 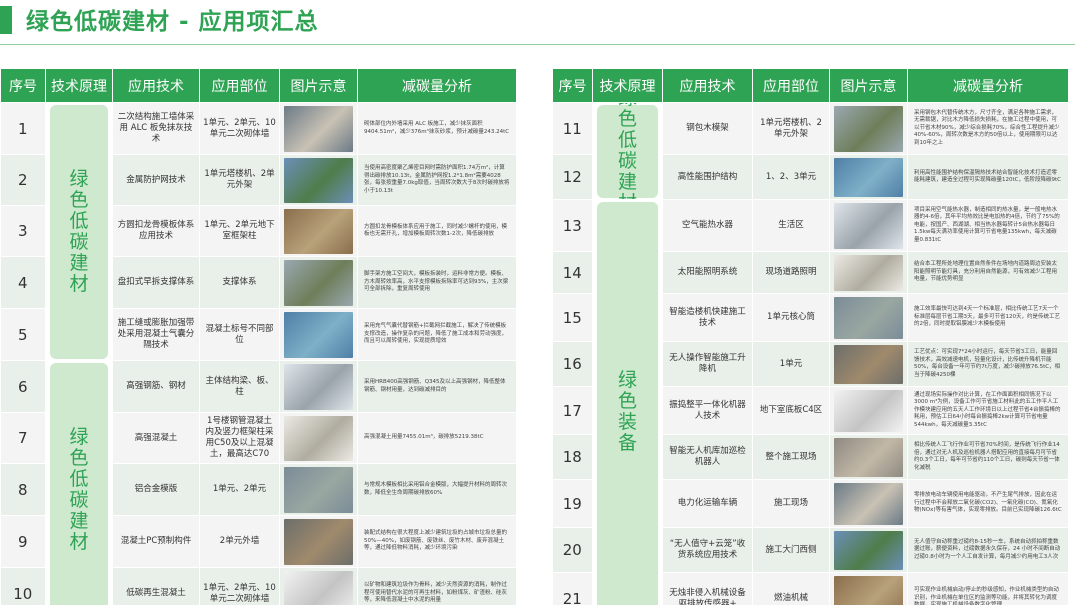 I want to click on application-part: 1单元、2单元、10单元二次砌体墙, so click(x=239, y=128).